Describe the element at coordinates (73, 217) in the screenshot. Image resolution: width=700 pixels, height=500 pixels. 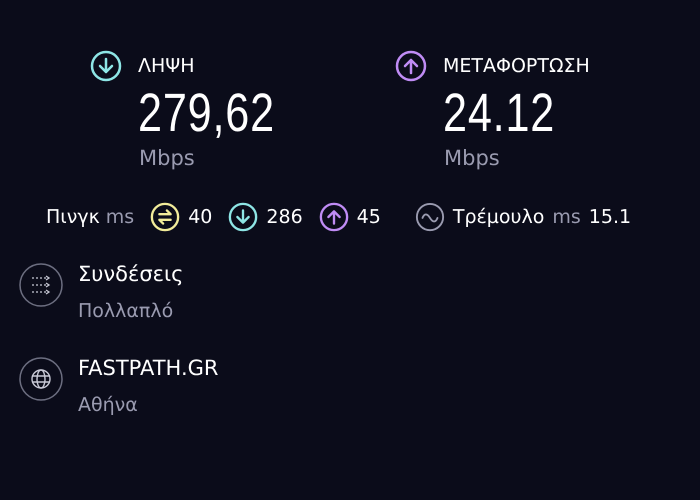
I see `ping-label: Πινγκ` at that location.